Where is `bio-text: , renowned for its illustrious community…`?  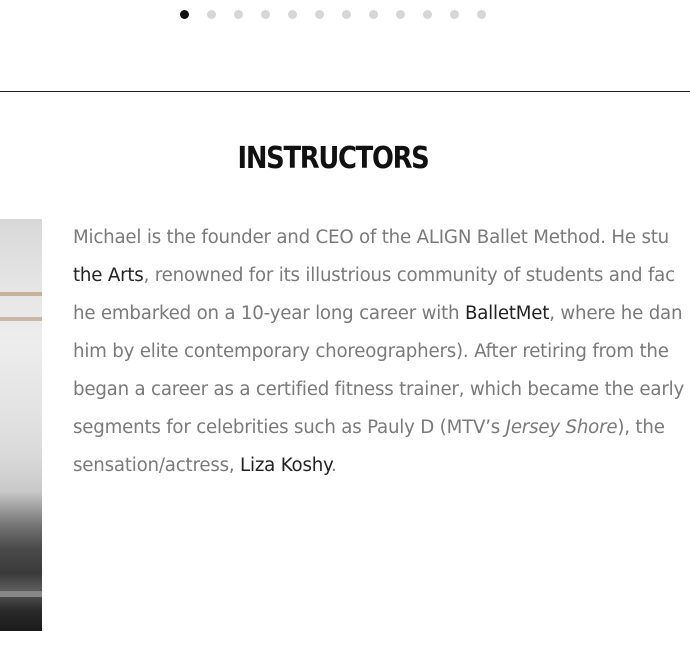
bio-text: , renowned for its illustrious community… is located at coordinates (409, 275).